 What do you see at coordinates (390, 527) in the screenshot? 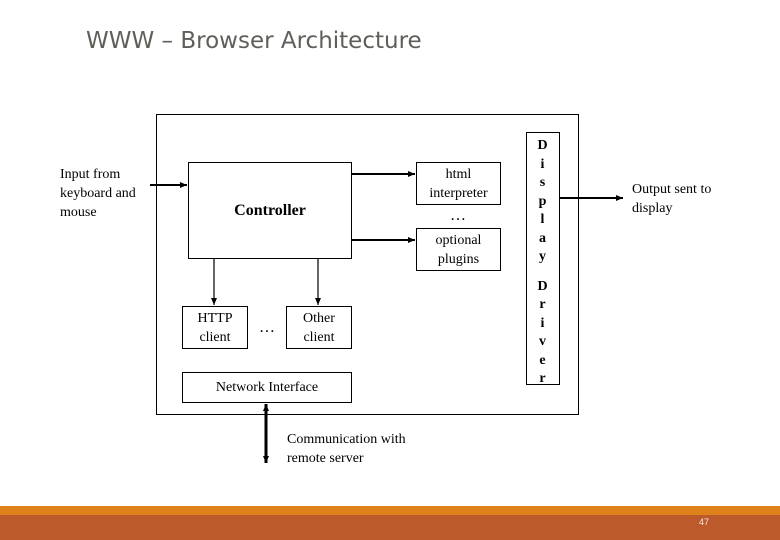
I see `footer-band` at bounding box center [390, 527].